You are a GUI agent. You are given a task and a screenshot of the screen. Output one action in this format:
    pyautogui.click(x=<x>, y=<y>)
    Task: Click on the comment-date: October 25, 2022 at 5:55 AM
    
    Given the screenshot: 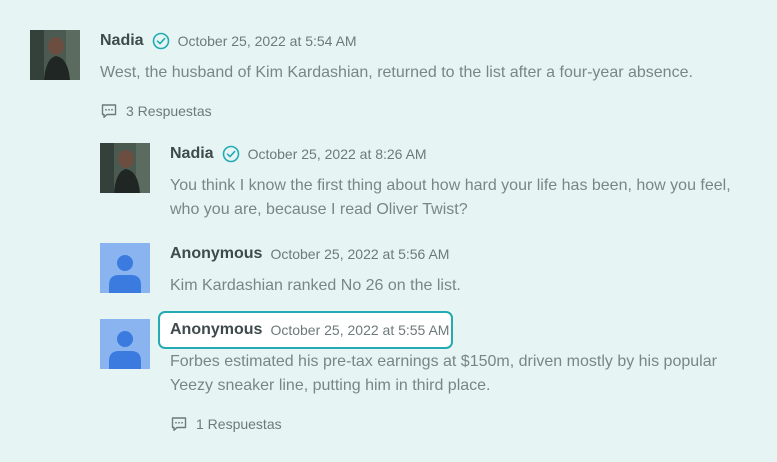 What is the action you would take?
    pyautogui.click(x=359, y=330)
    